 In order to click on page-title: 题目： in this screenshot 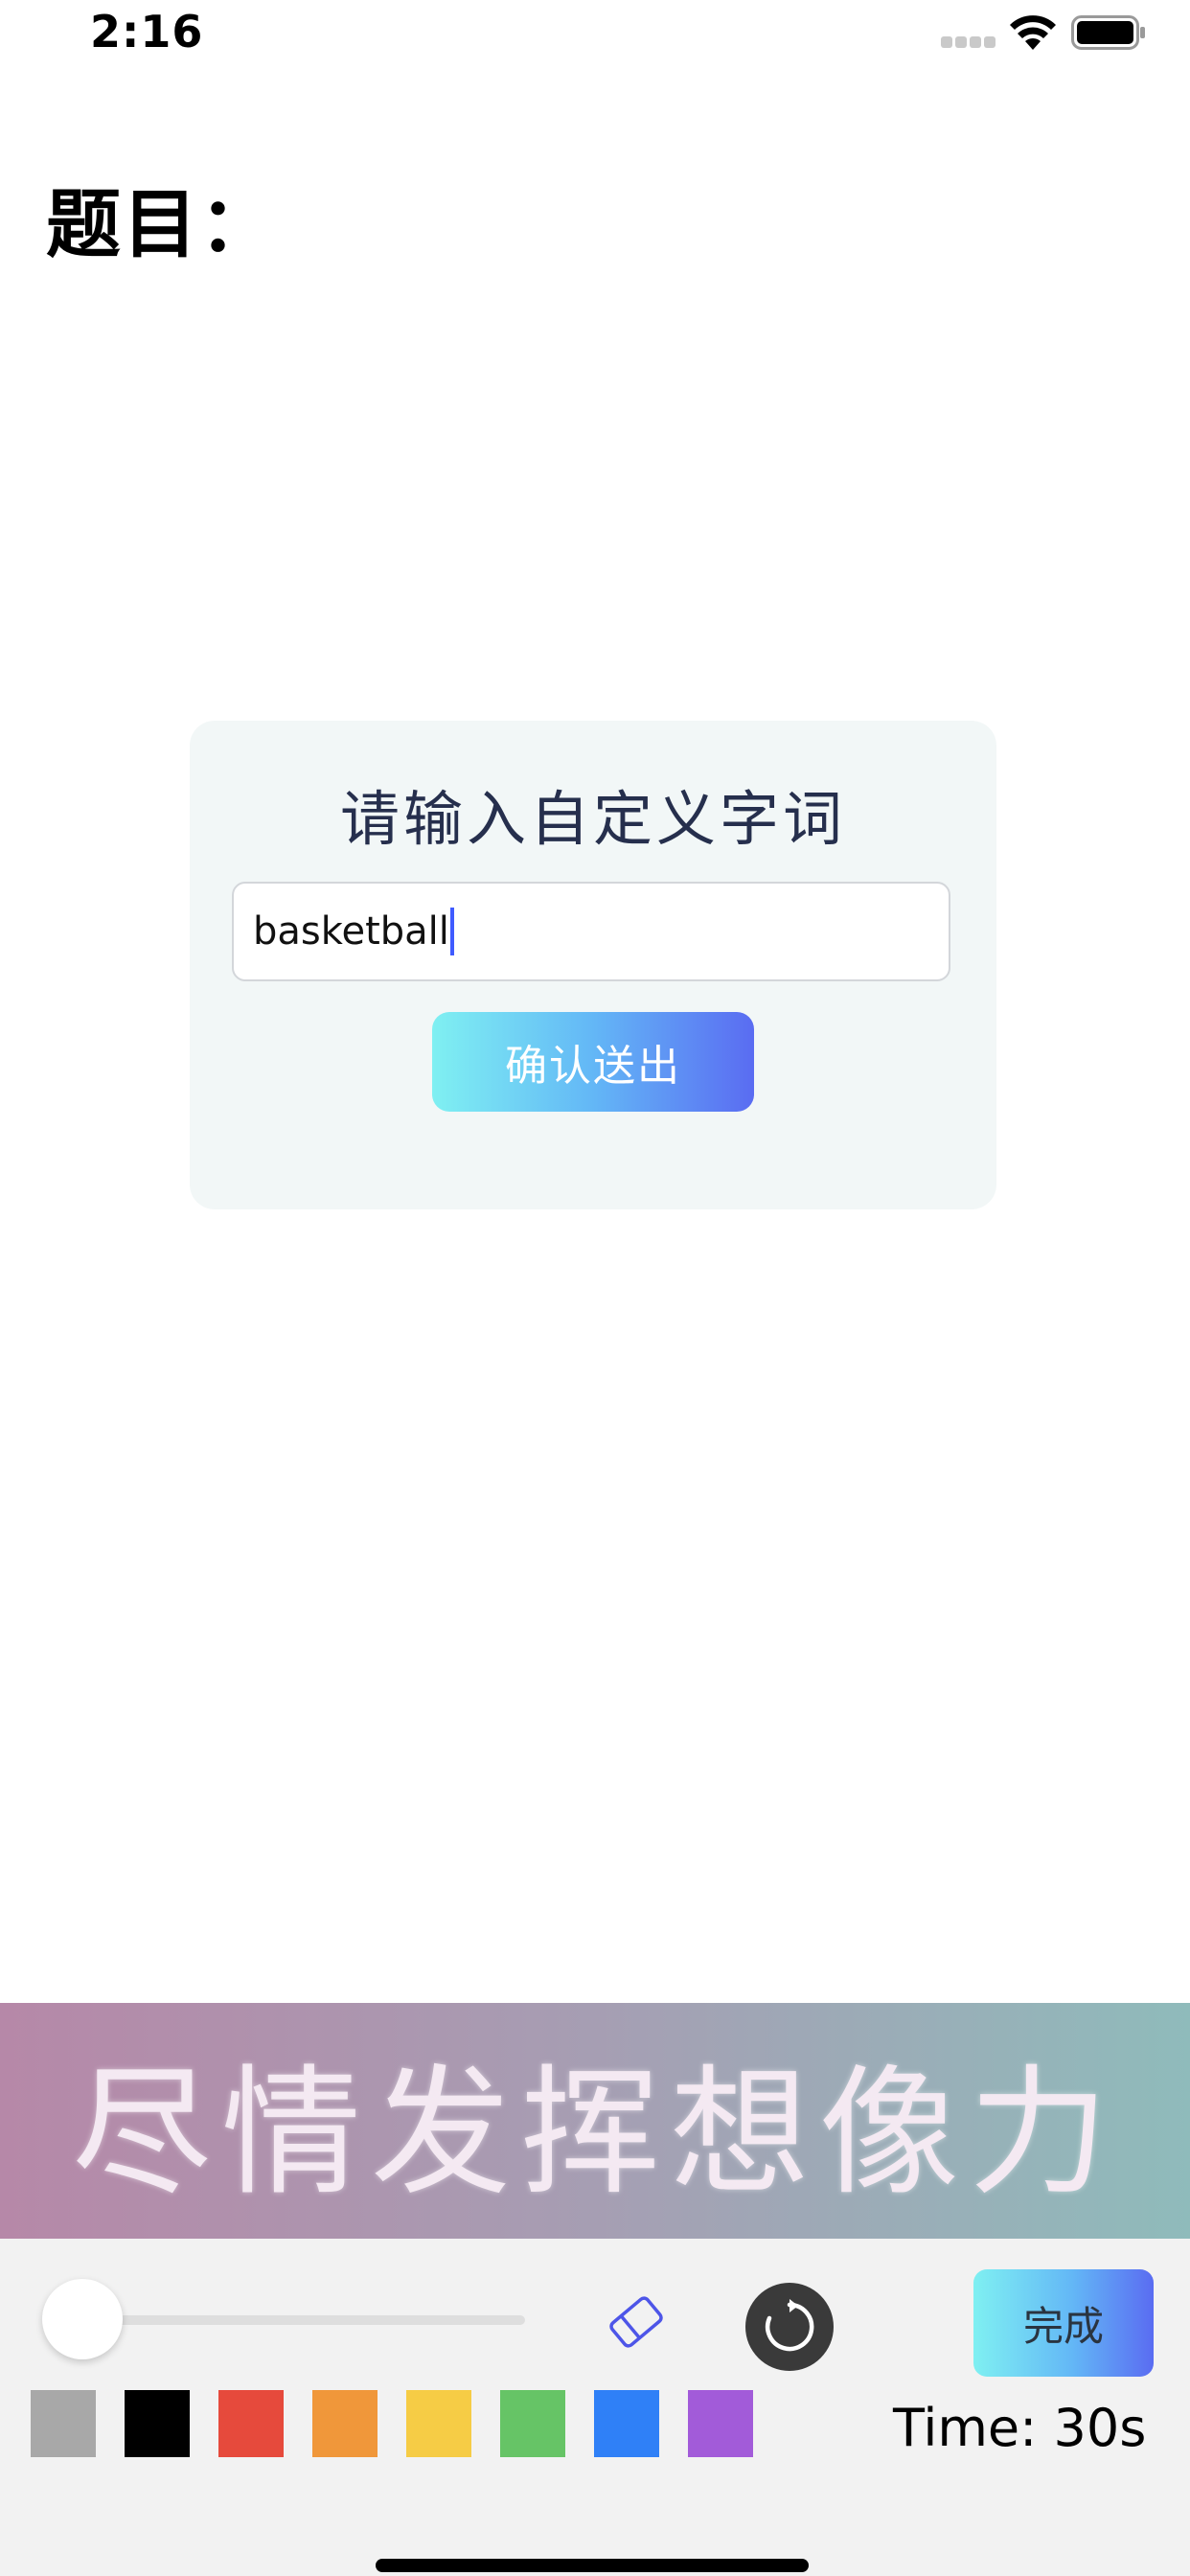, I will do `click(162, 225)`.